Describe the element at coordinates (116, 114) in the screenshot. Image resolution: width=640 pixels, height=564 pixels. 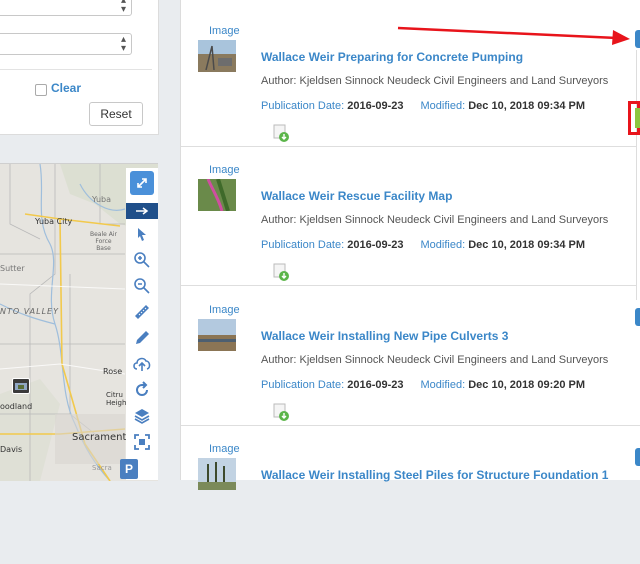
I see `reset-button: Reset` at that location.